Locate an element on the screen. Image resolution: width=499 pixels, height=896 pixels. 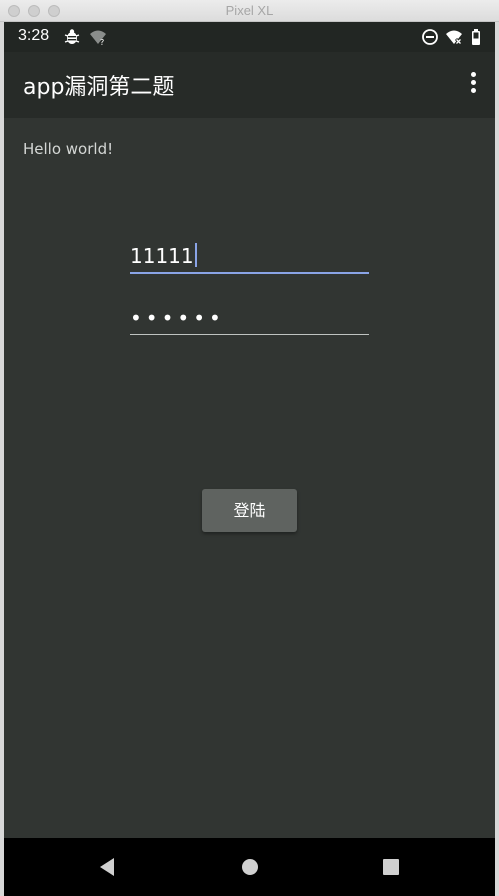
do-not-disturb-icon is located at coordinates (430, 37).